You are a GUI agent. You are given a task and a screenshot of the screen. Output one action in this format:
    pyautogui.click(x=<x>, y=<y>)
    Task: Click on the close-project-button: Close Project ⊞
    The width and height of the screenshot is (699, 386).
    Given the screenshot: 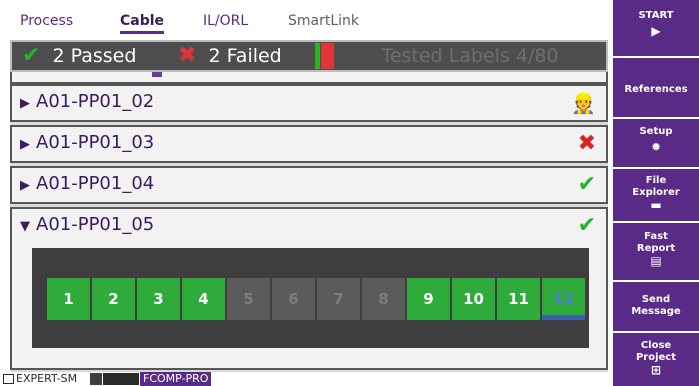 What is the action you would take?
    pyautogui.click(x=656, y=359)
    